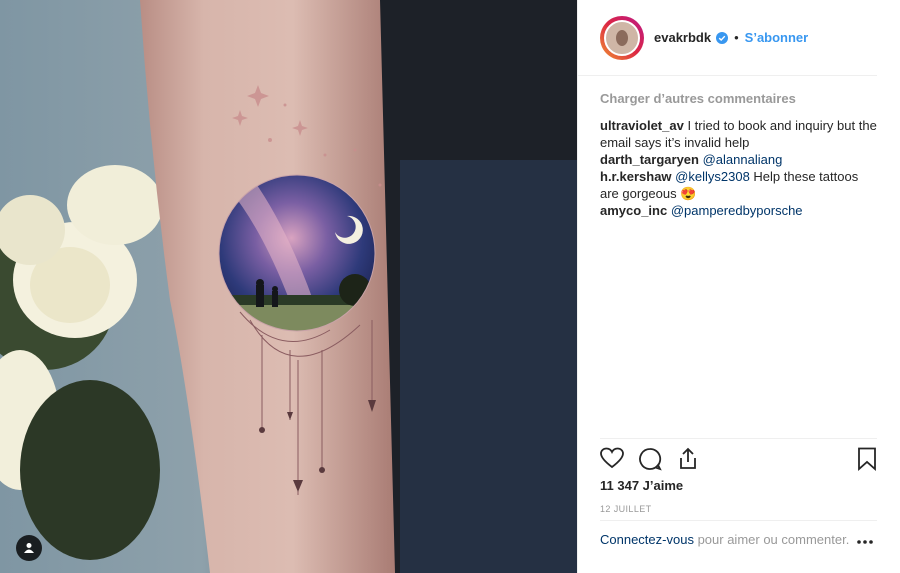 The height and width of the screenshot is (573, 900). What do you see at coordinates (712, 176) in the screenshot?
I see `comment-mention: @kellys2308` at bounding box center [712, 176].